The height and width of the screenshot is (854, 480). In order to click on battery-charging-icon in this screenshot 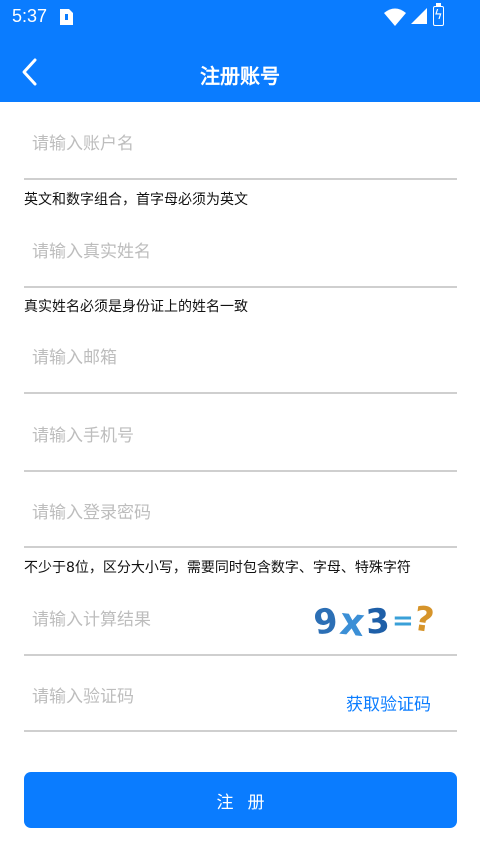, I will do `click(438, 14)`.